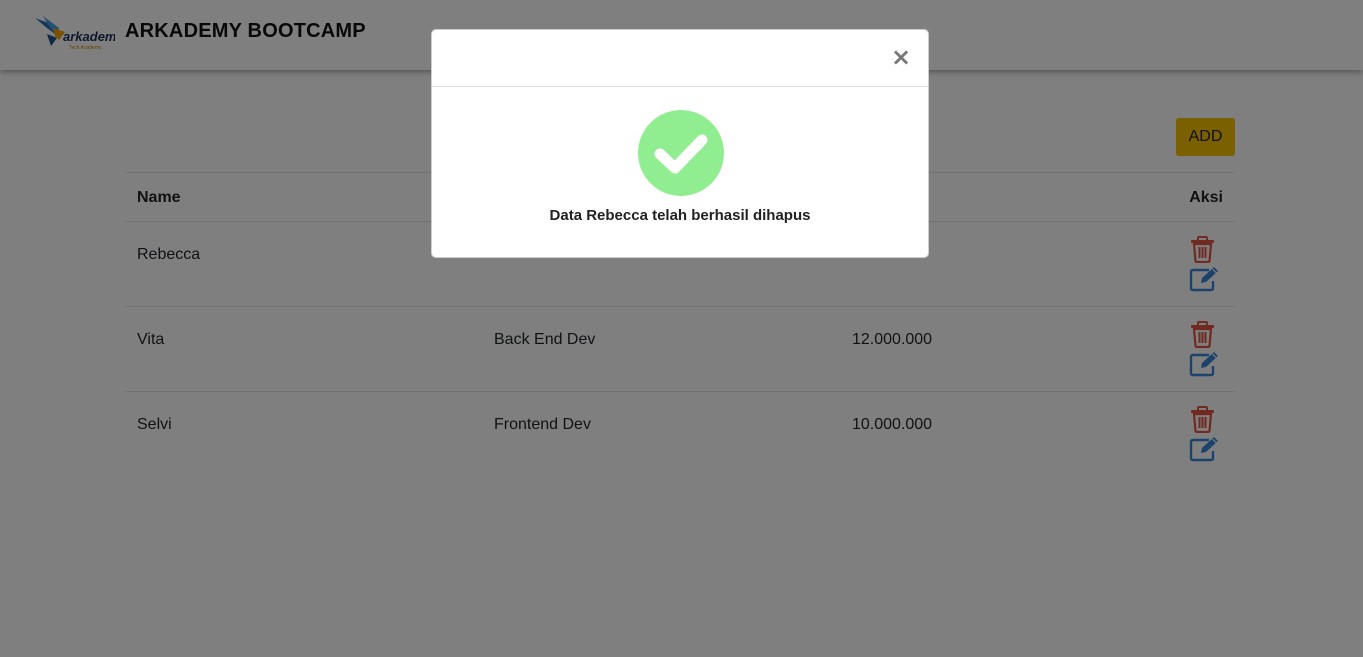 The image size is (1363, 657). What do you see at coordinates (681, 153) in the screenshot?
I see `success-check-icon` at bounding box center [681, 153].